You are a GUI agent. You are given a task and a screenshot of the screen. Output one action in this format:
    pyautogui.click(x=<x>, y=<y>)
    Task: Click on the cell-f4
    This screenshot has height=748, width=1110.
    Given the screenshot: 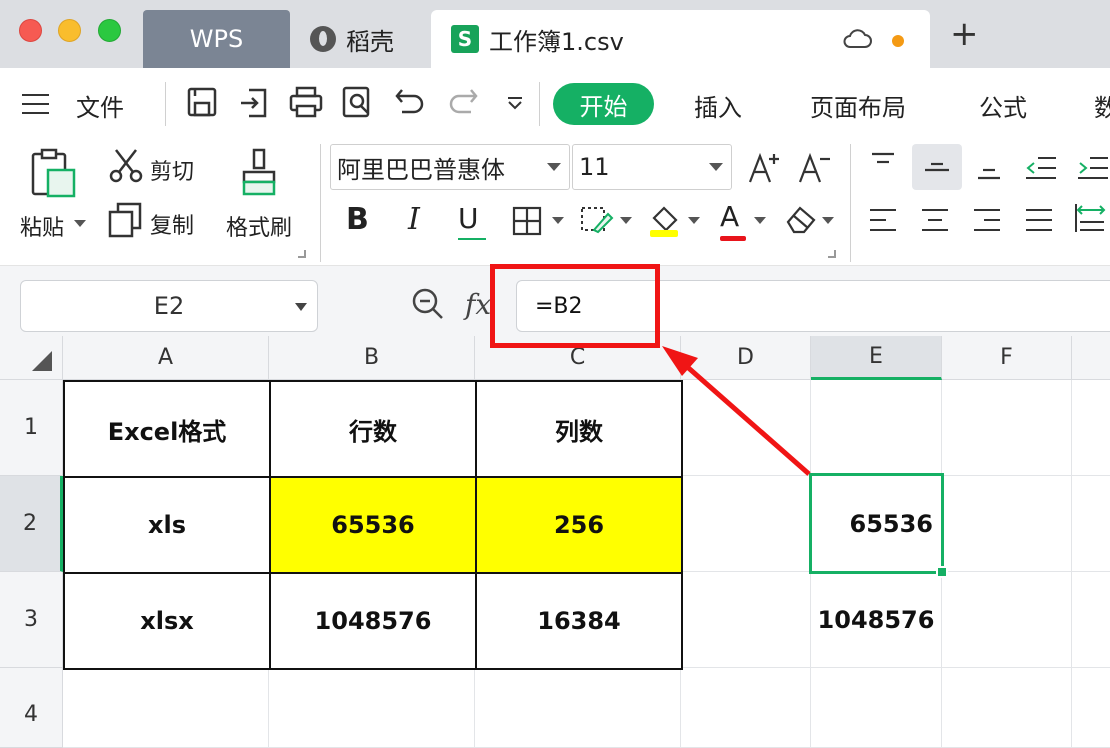 What is the action you would take?
    pyautogui.click(x=1007, y=708)
    